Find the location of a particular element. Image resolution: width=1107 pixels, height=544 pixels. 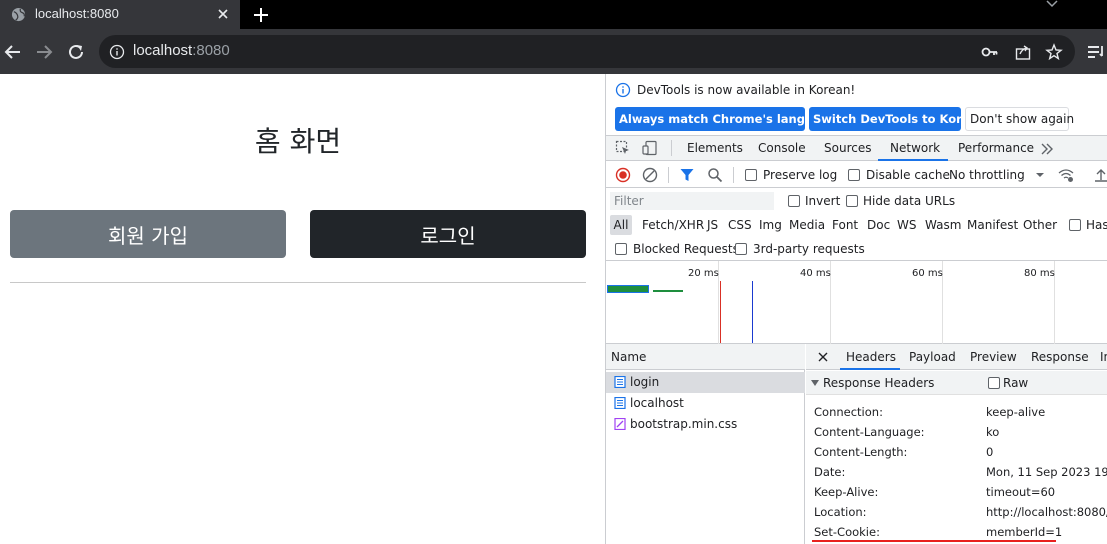

device-toolbar-icon is located at coordinates (650, 148).